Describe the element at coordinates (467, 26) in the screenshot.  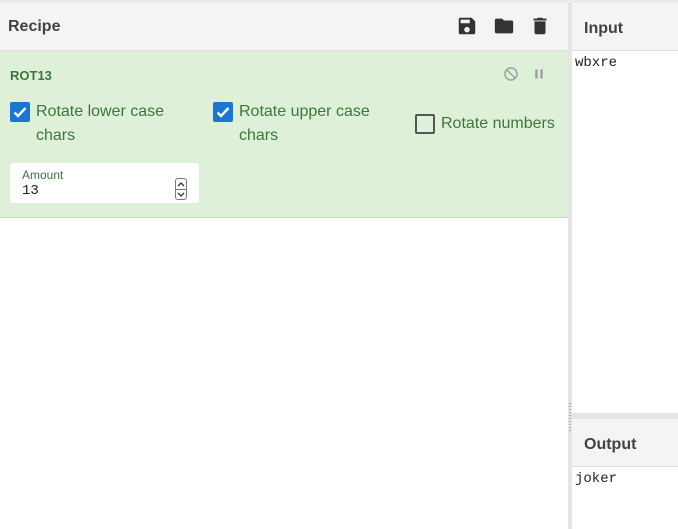
I see `save-icon` at that location.